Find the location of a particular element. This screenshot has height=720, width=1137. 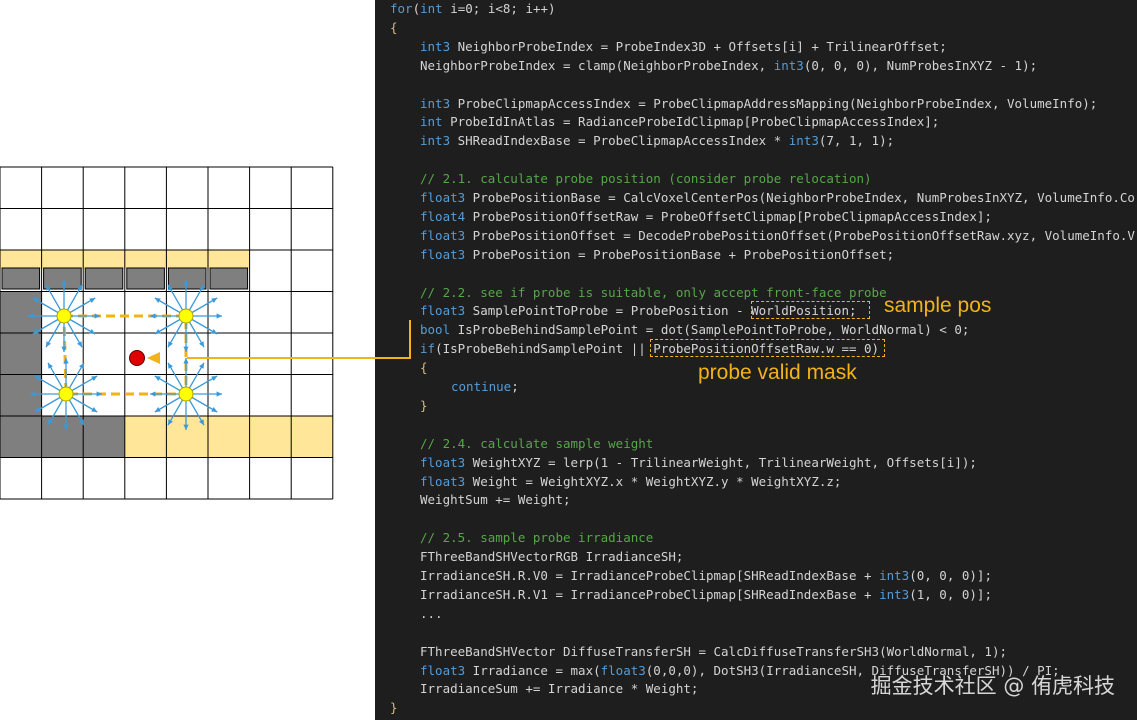

code-comment-line: // 2.4. calculate sample weight is located at coordinates (537, 443).